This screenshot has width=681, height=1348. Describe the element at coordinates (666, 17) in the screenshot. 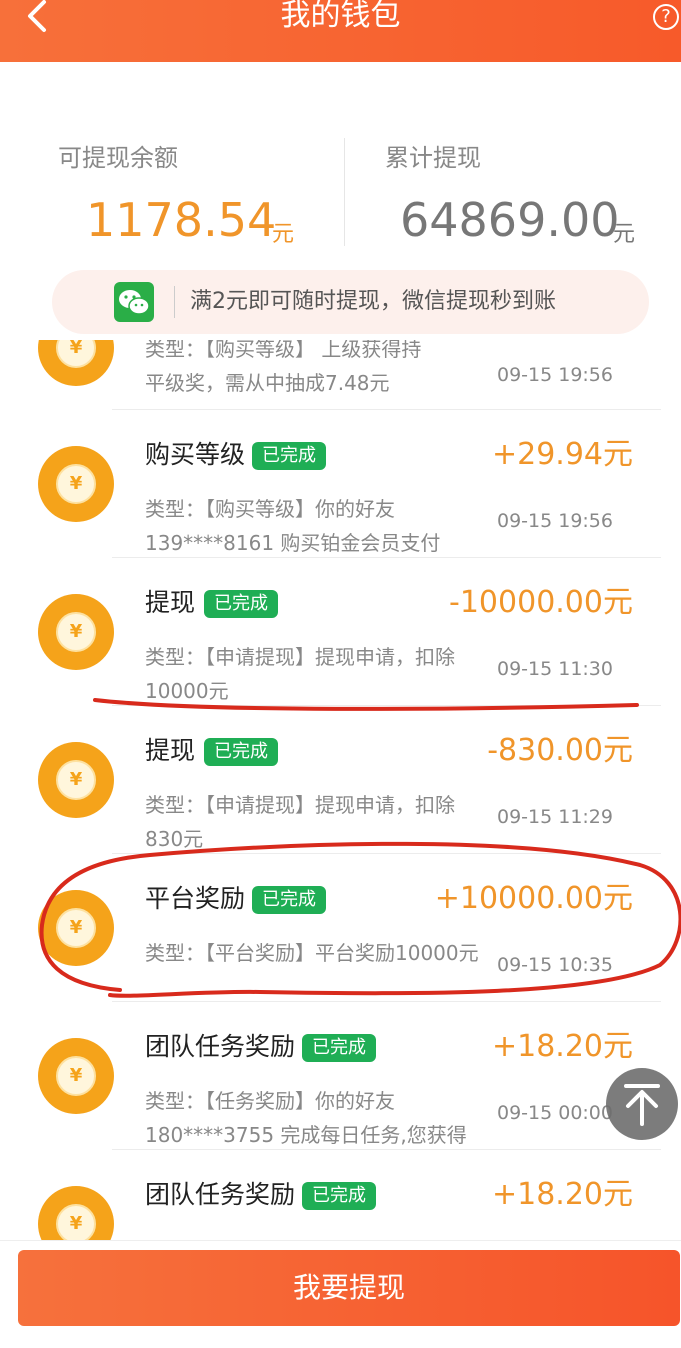

I see `question-circle-icon: ?` at that location.